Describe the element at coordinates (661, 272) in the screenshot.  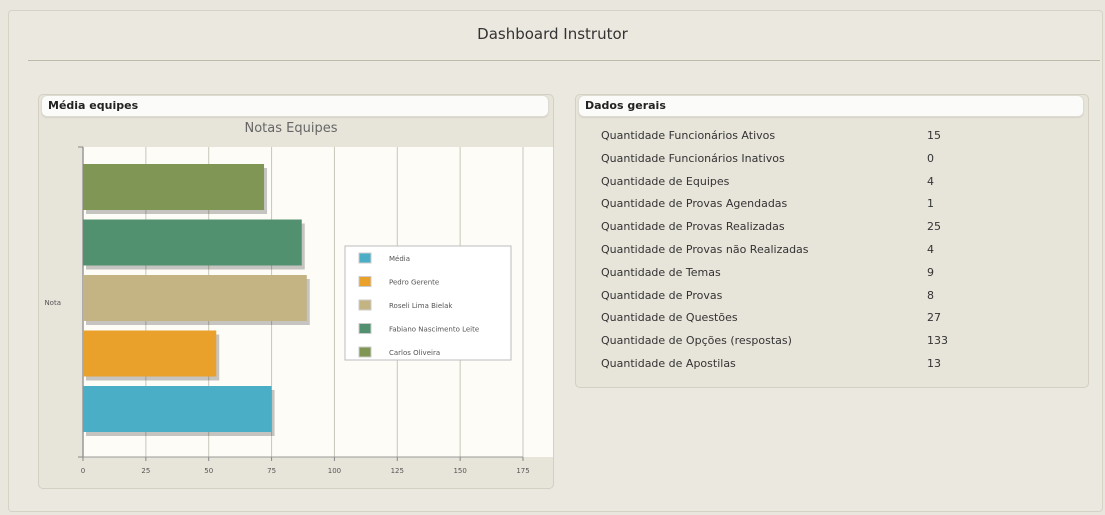
I see `stats-label: Quantidade de Temas` at that location.